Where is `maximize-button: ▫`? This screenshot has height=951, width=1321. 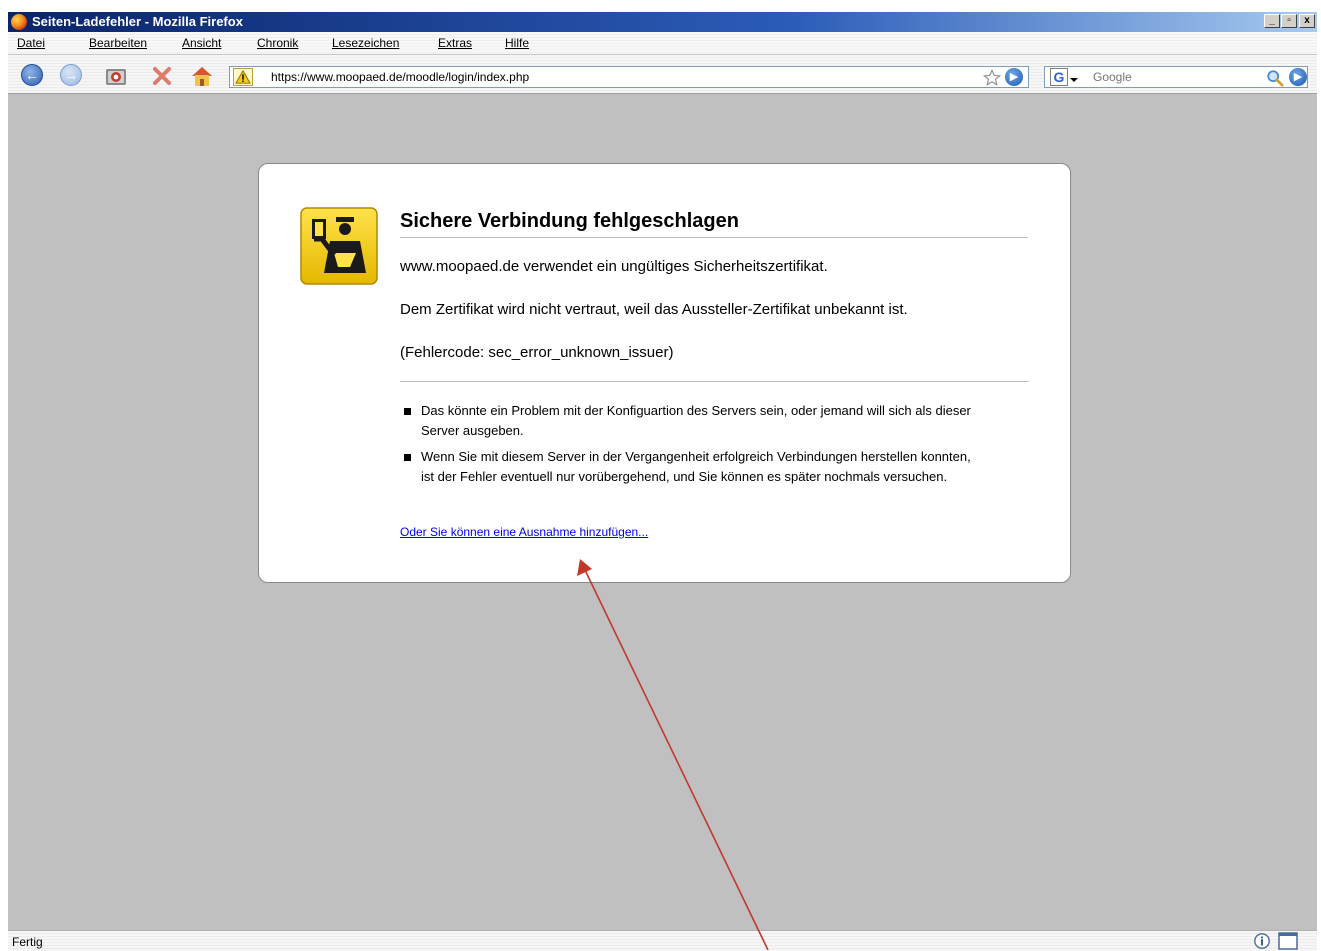
maximize-button: ▫ is located at coordinates (1289, 21).